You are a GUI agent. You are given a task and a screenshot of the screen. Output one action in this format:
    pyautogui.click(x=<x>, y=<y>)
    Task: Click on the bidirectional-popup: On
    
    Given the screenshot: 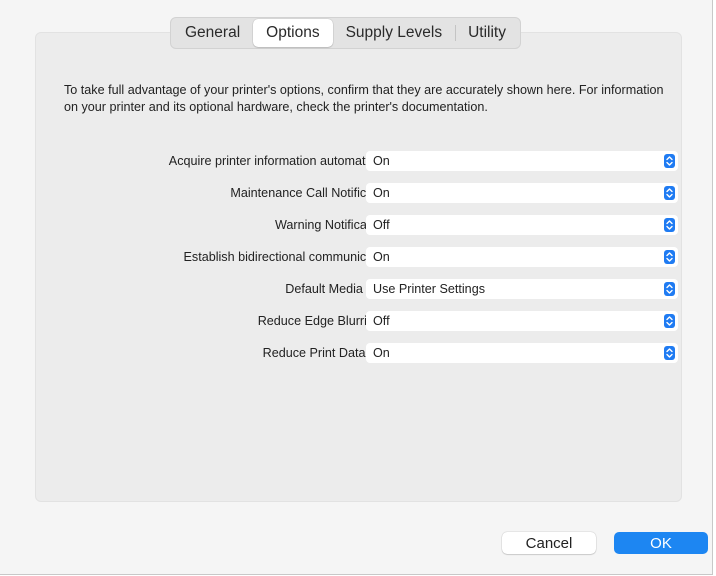 What is the action you would take?
    pyautogui.click(x=522, y=257)
    